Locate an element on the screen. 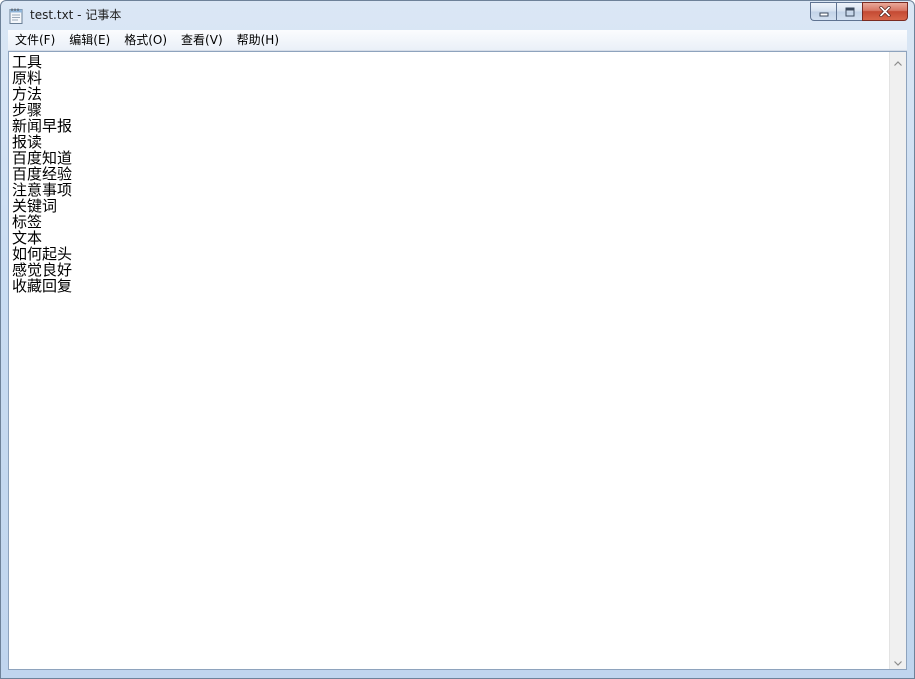 The width and height of the screenshot is (915, 679). text-line: 百度知道 is located at coordinates (42, 158).